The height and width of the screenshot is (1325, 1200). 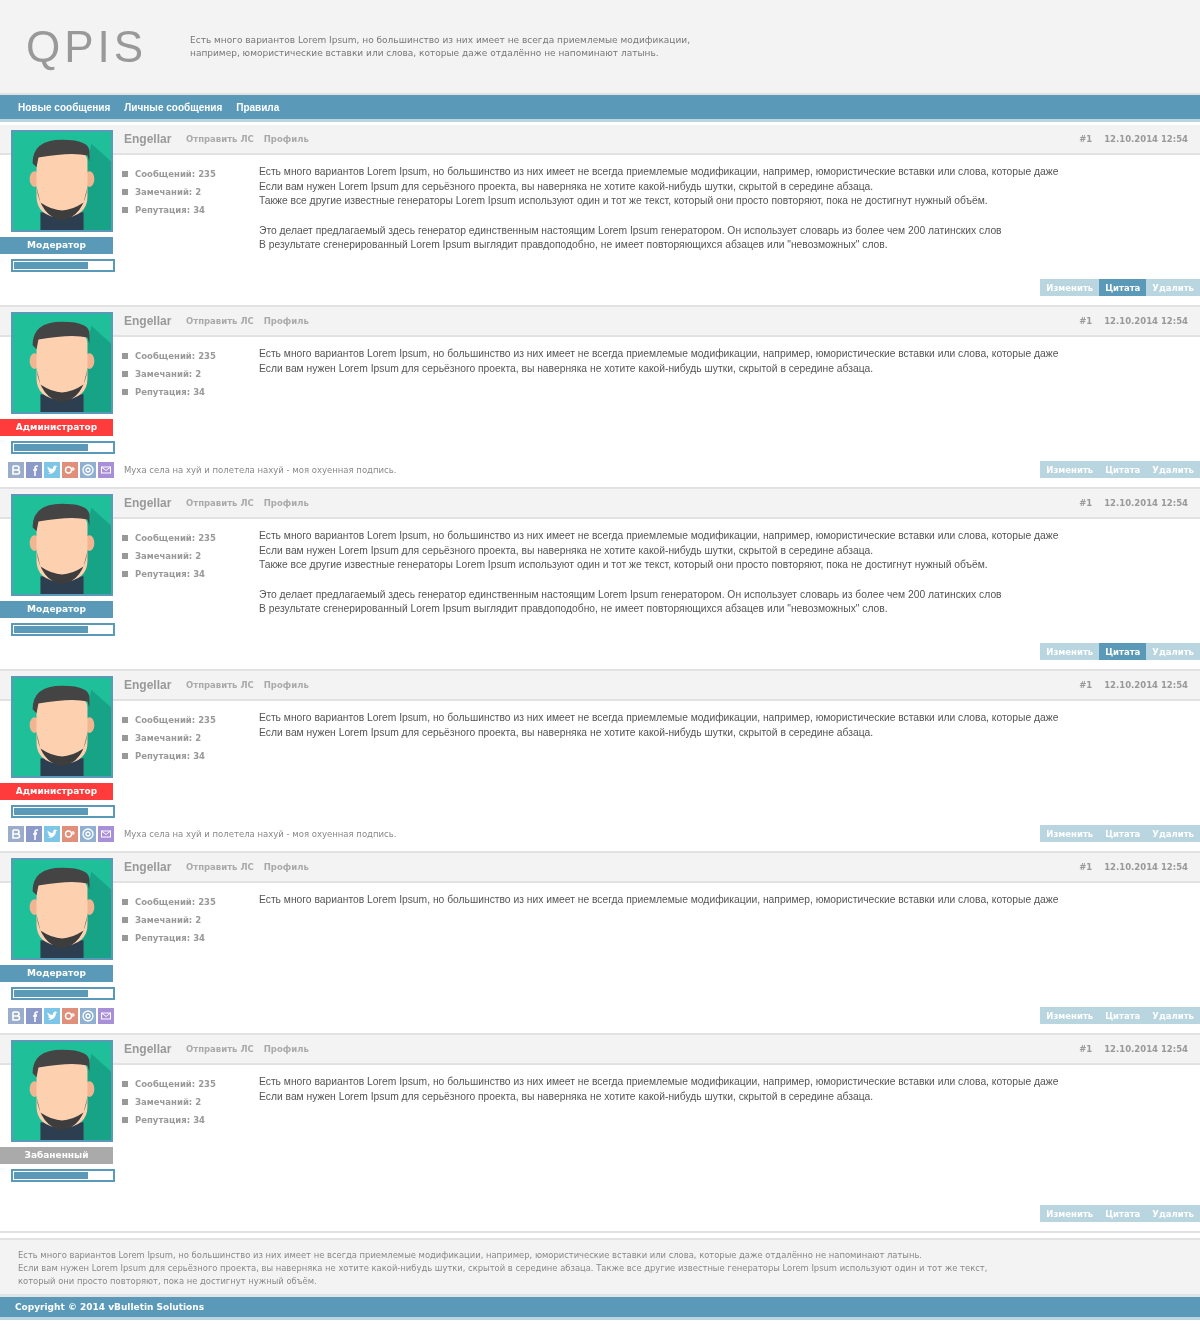 What do you see at coordinates (631, 594) in the screenshot?
I see `post-text: Это делает предлагаемый здесь генератор единственным настоящим Lorem Ipsum генератором. Он использует словарь из более чем 200 латинских слов` at bounding box center [631, 594].